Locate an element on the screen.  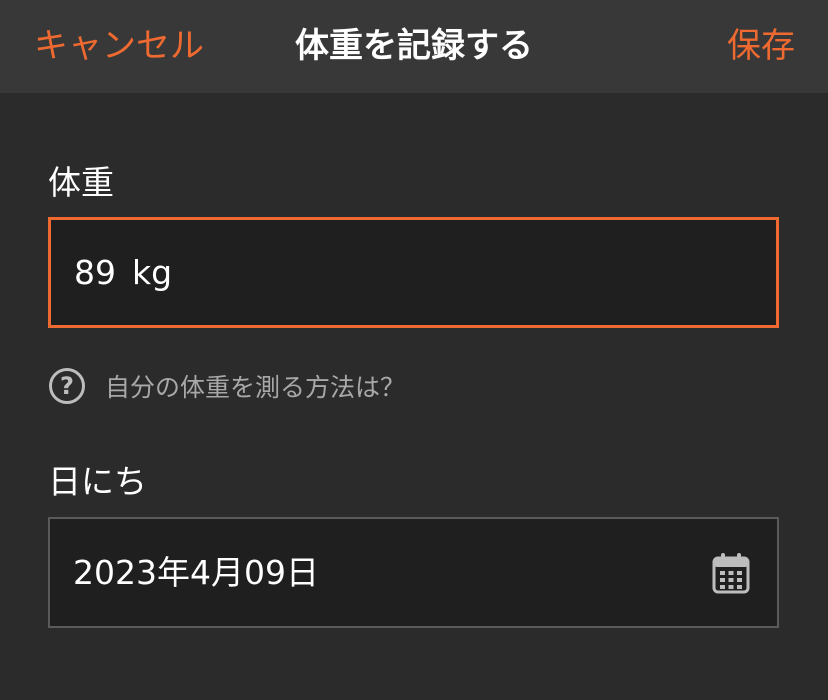
date-value: 2023年4月09日 is located at coordinates (196, 572).